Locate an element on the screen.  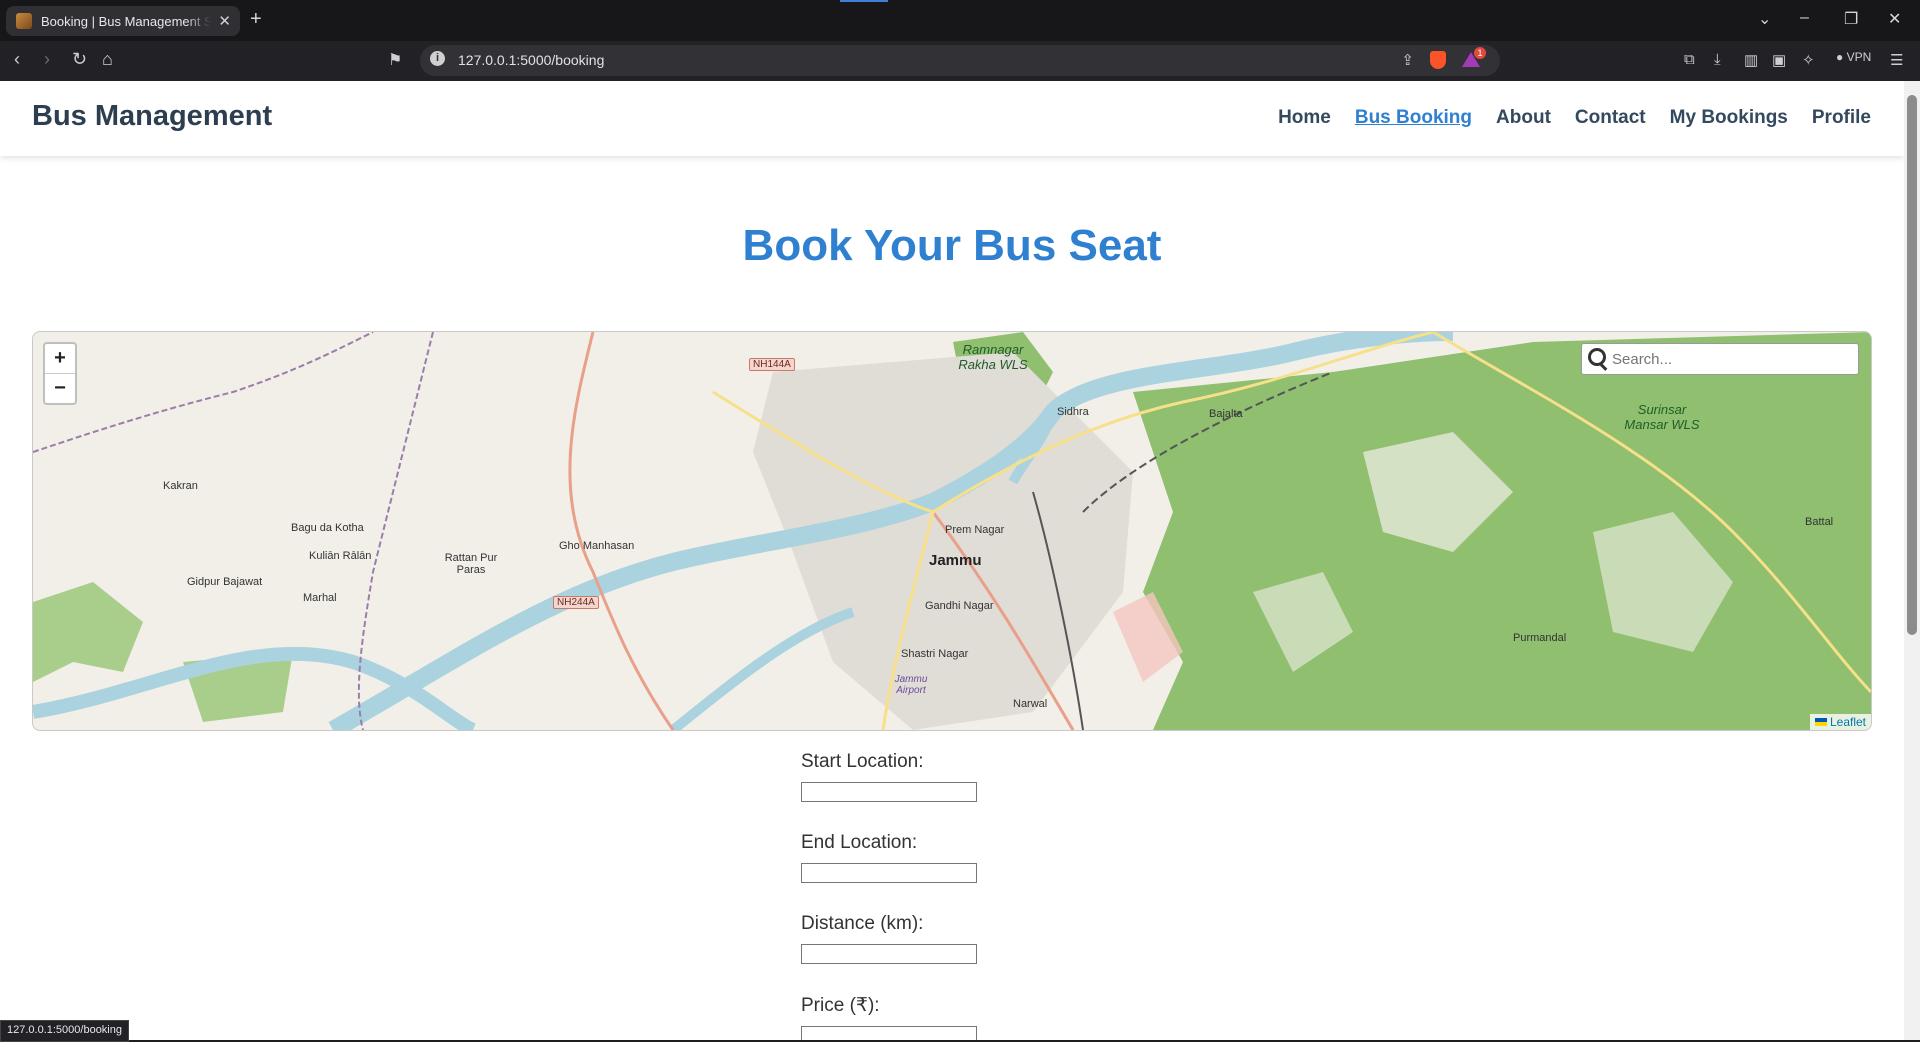
ukraine-flag-icon is located at coordinates (1820, 722).